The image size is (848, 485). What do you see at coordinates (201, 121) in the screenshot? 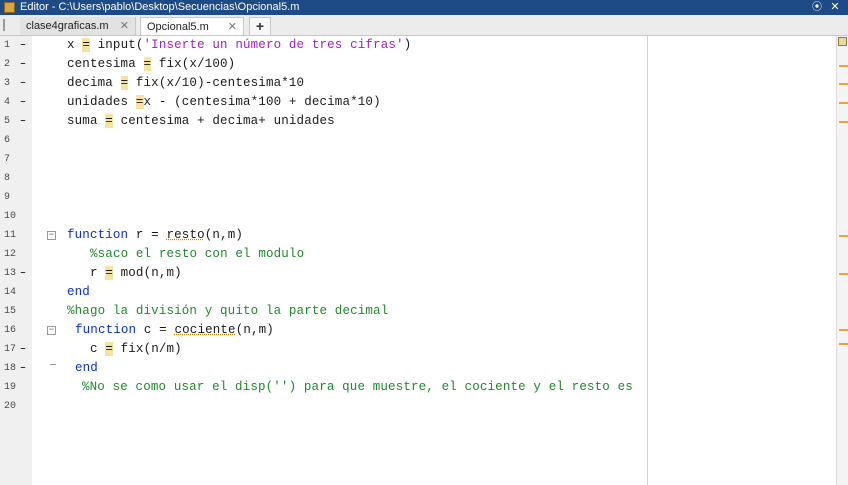
I see `code-line-5: suma = centesima + decima+ unidades` at bounding box center [201, 121].